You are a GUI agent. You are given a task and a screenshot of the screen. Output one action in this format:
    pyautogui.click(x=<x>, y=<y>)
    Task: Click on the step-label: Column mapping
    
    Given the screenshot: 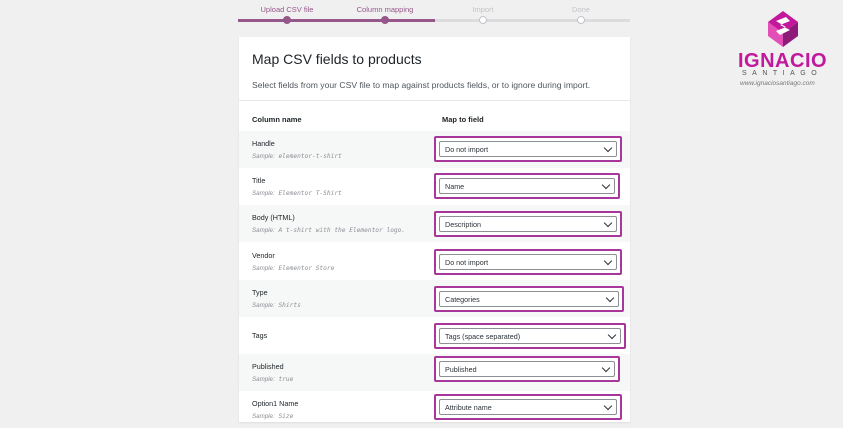 What is the action you would take?
    pyautogui.click(x=385, y=9)
    